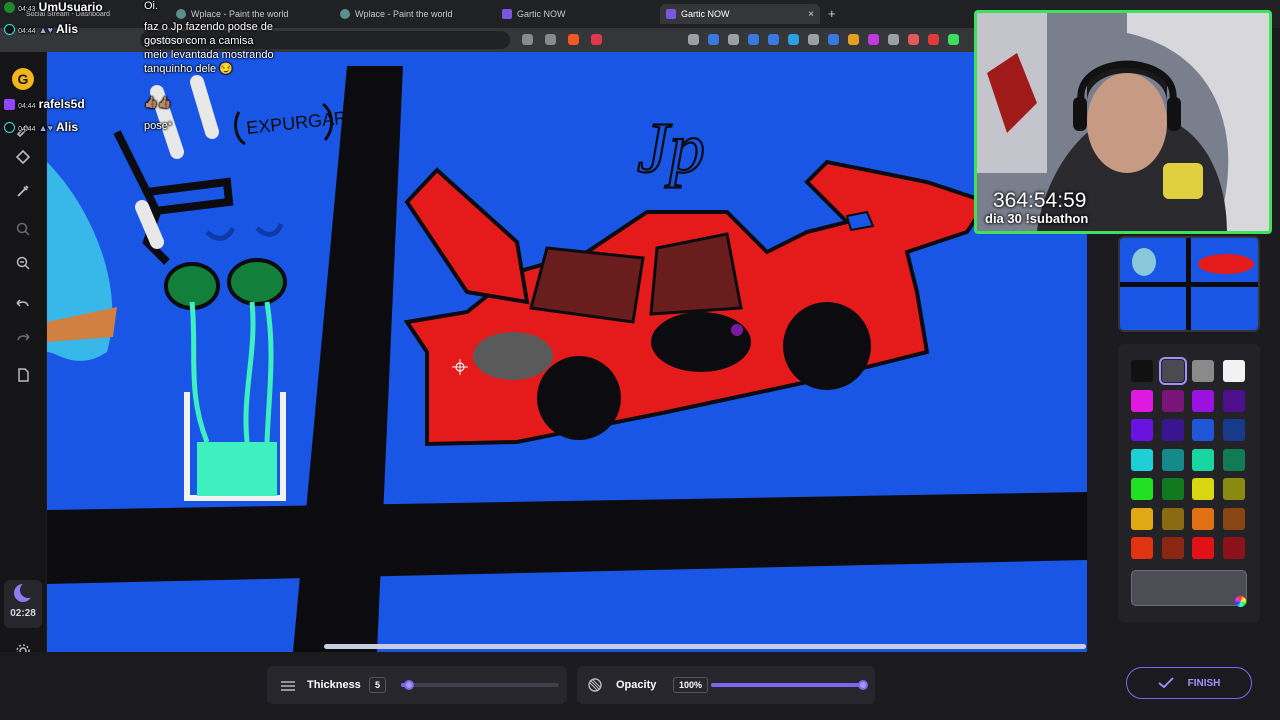  What do you see at coordinates (23, 337) in the screenshot?
I see `redo-icon` at bounding box center [23, 337].